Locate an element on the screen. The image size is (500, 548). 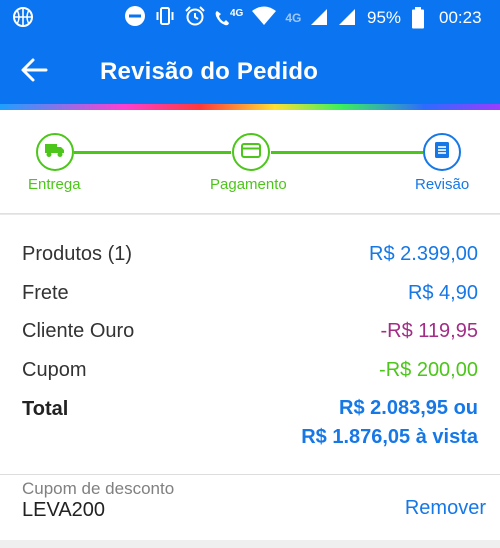
wifi-calling-icon: 4G is located at coordinates (228, 18).